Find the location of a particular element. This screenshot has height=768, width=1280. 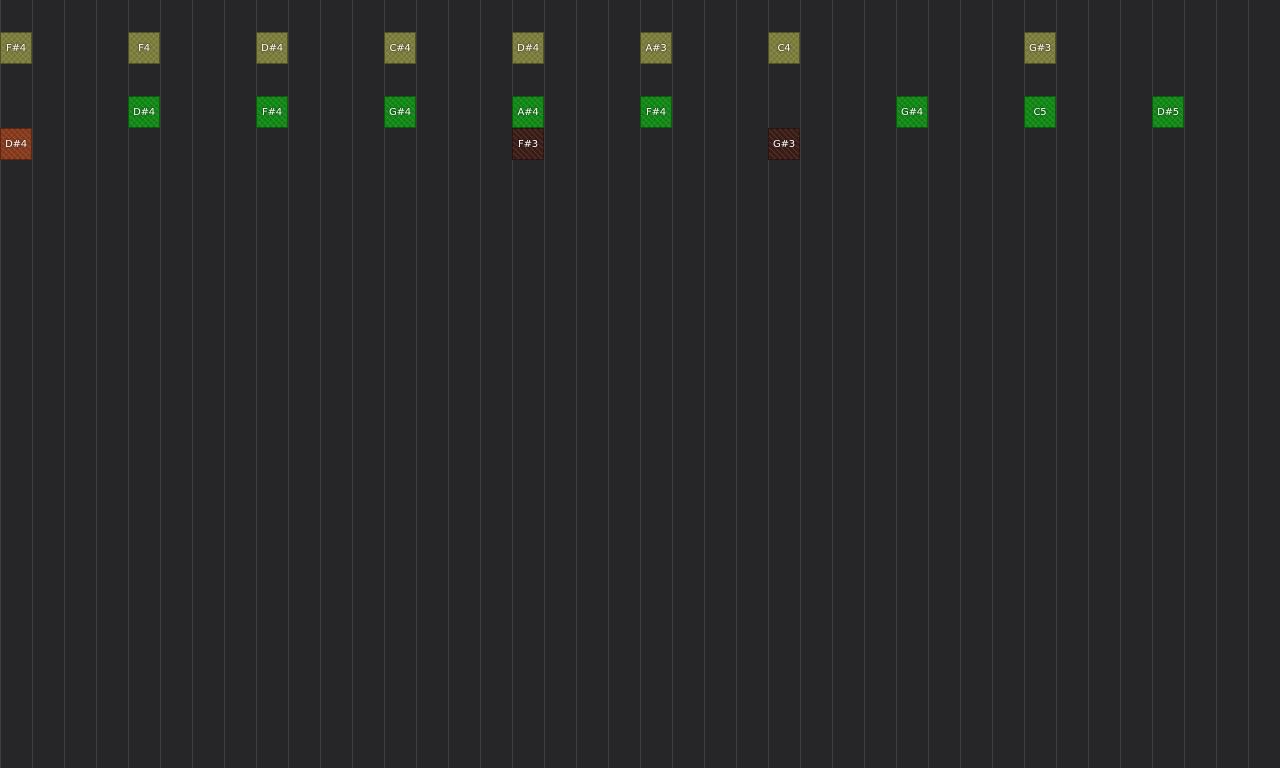

note-label: C#4 is located at coordinates (400, 48).